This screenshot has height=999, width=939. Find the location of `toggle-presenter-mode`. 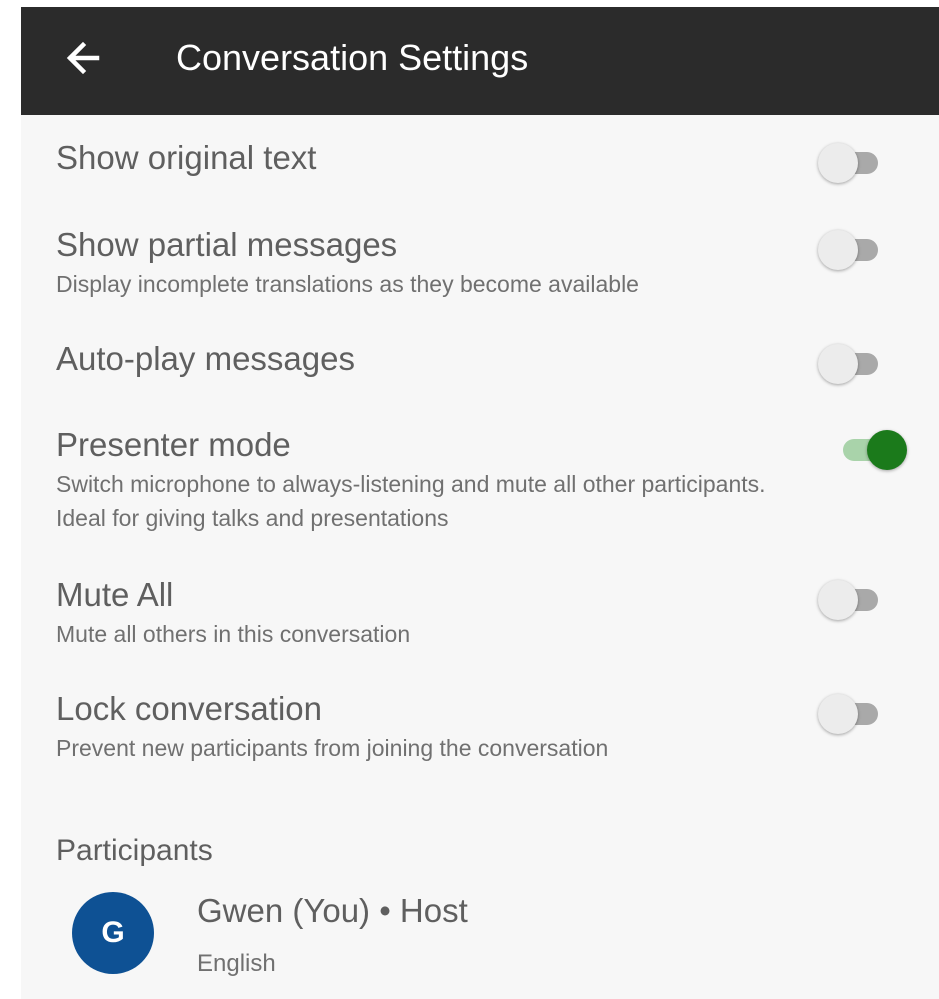

toggle-presenter-mode is located at coordinates (871, 450).